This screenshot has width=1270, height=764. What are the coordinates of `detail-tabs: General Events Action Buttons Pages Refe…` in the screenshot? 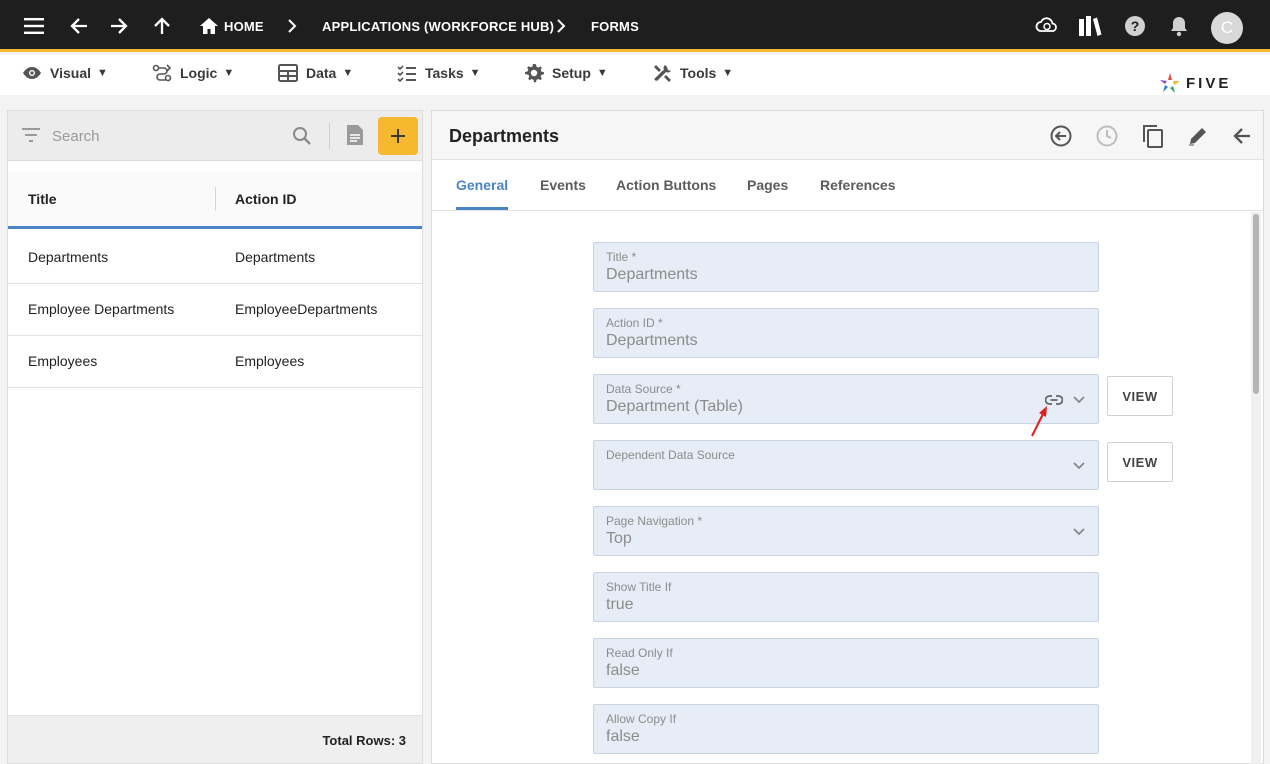 It's located at (847, 186).